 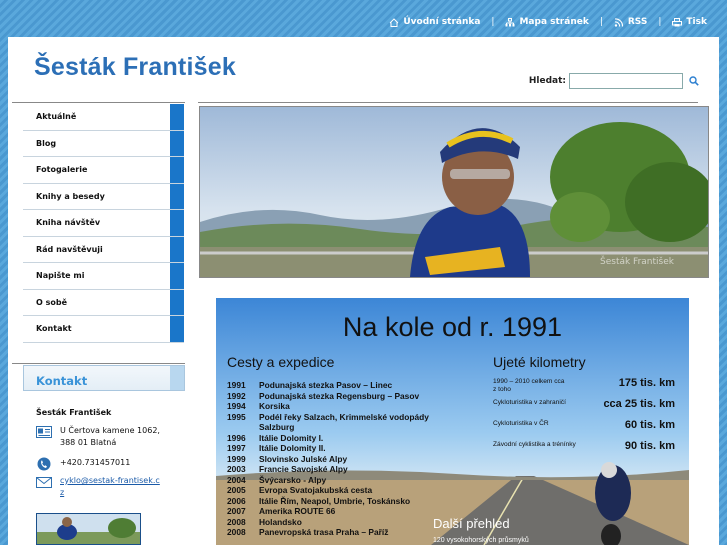 What do you see at coordinates (103, 170) in the screenshot?
I see `sidebar-item-fotogalerie: Fotogalerie` at bounding box center [103, 170].